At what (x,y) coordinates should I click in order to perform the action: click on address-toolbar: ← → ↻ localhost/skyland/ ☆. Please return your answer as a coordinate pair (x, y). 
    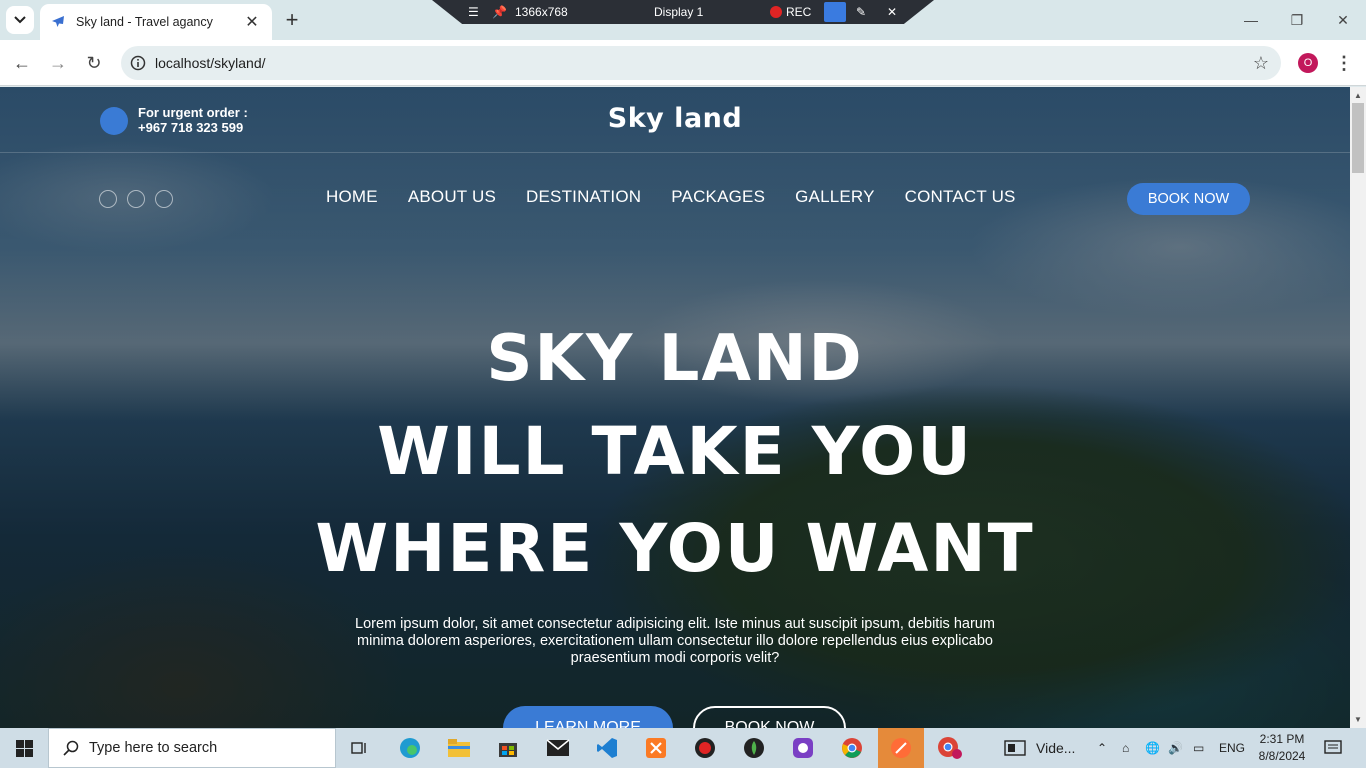
    Looking at the image, I should click on (683, 63).